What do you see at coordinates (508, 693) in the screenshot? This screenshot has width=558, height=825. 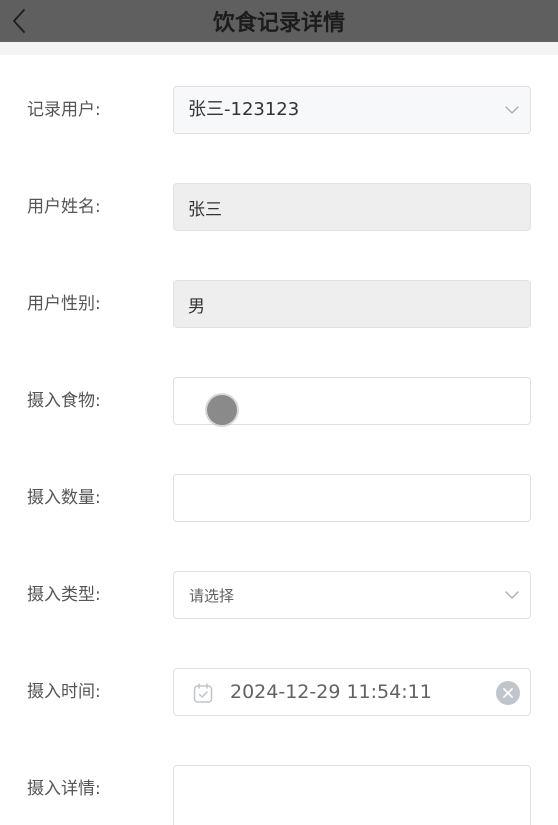 I see `clear-circle-icon` at bounding box center [508, 693].